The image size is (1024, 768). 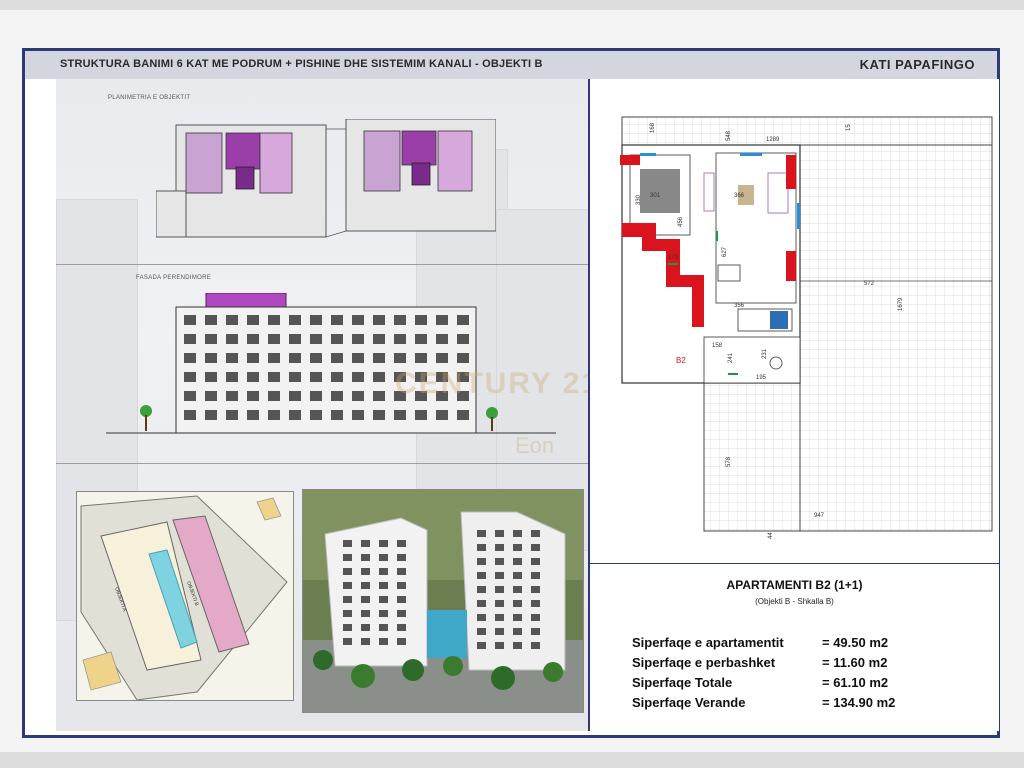 I want to click on dim-label: 947, so click(x=819, y=516).